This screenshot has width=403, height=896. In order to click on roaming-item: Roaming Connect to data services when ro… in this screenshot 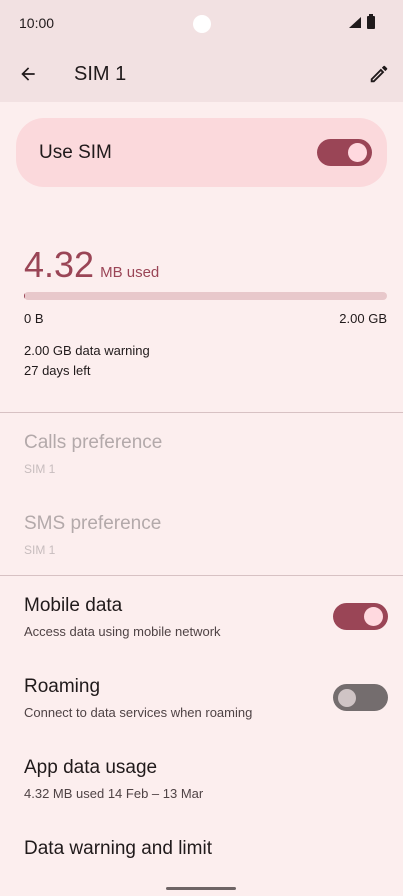, I will do `click(201, 716)`.